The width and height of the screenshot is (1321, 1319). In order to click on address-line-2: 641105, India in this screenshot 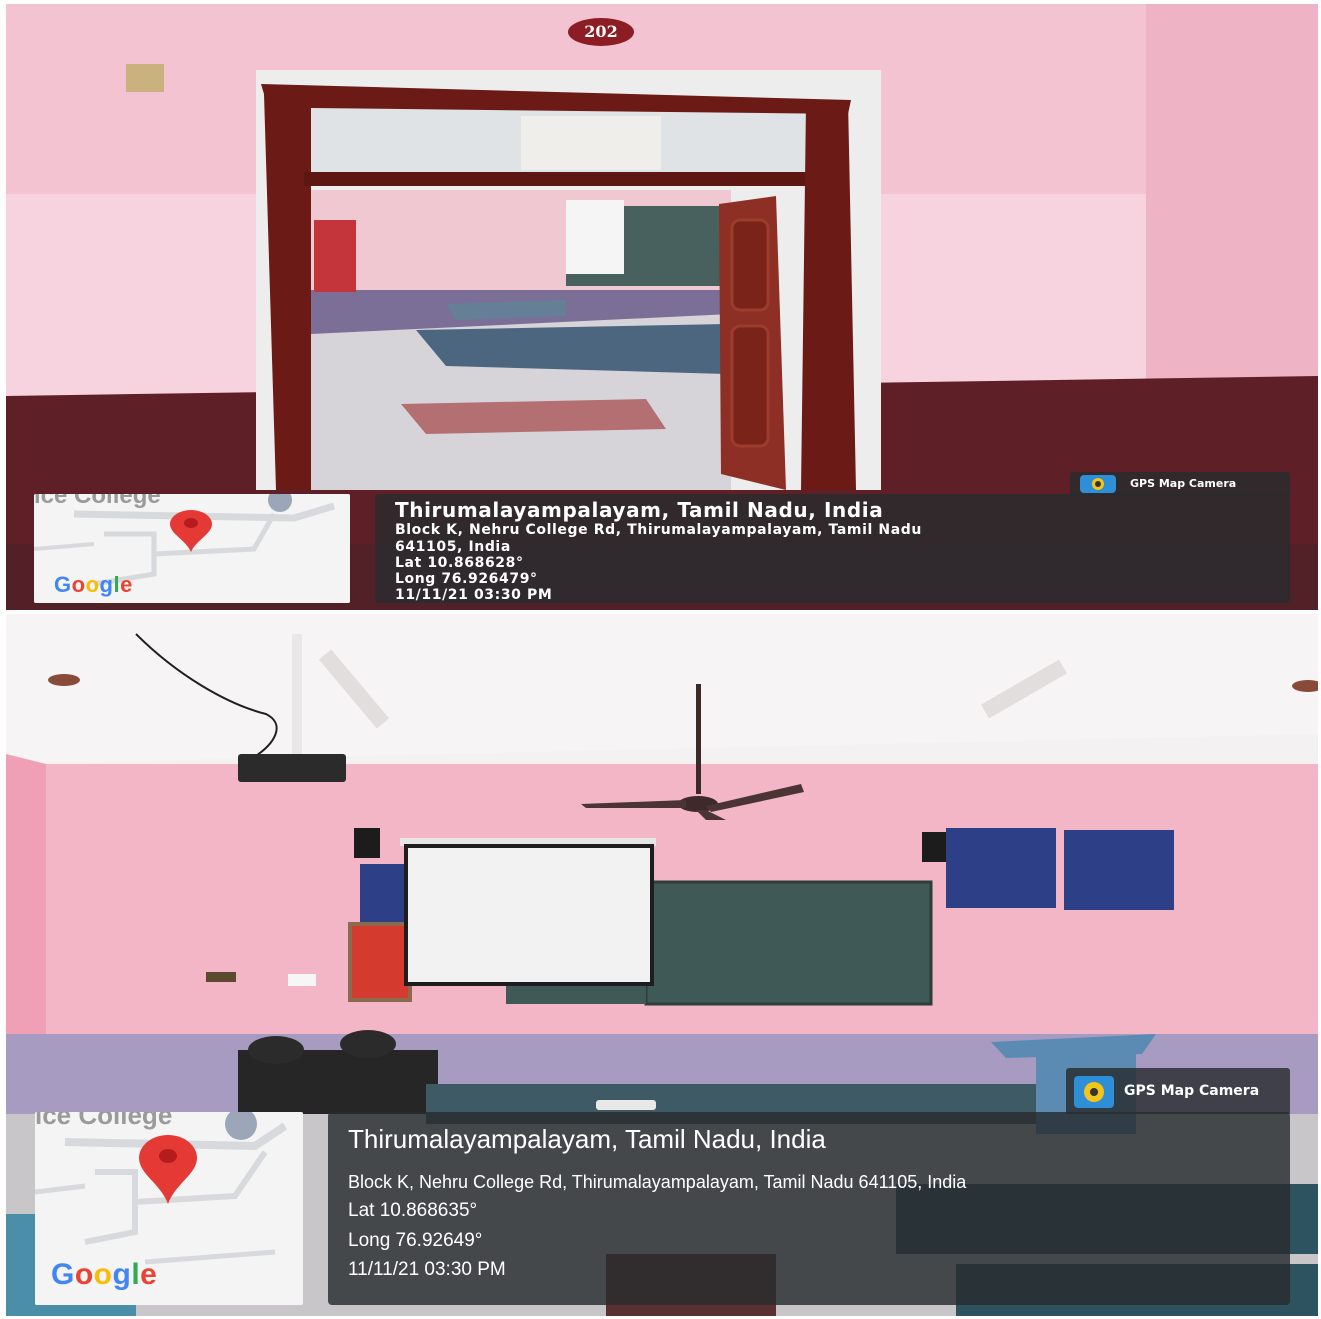, I will do `click(453, 547)`.